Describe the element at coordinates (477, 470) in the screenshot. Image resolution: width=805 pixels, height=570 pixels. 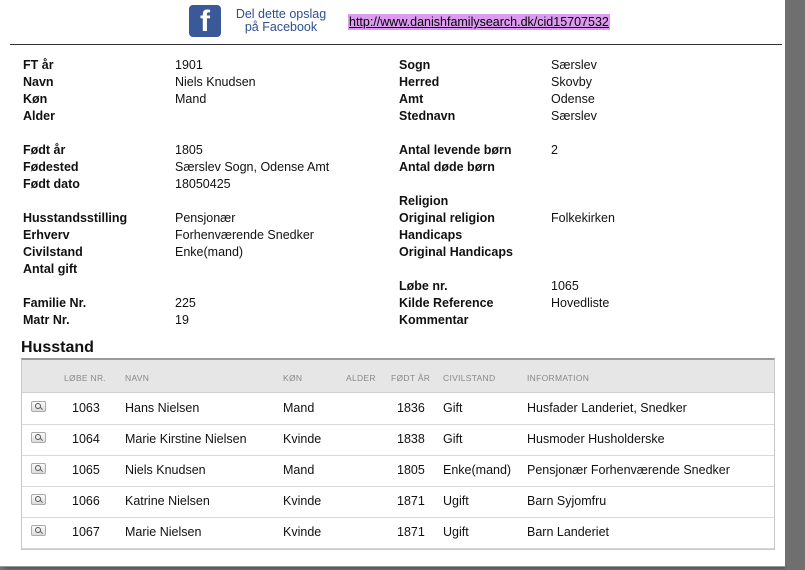
I see `cell-civilstand: Enke(mand)` at that location.